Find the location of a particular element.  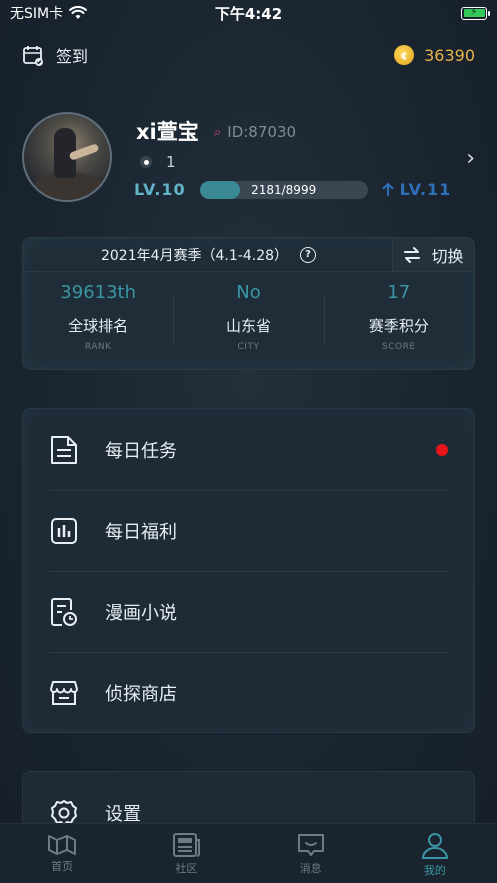

tab-community: 社区 is located at coordinates (186, 854).